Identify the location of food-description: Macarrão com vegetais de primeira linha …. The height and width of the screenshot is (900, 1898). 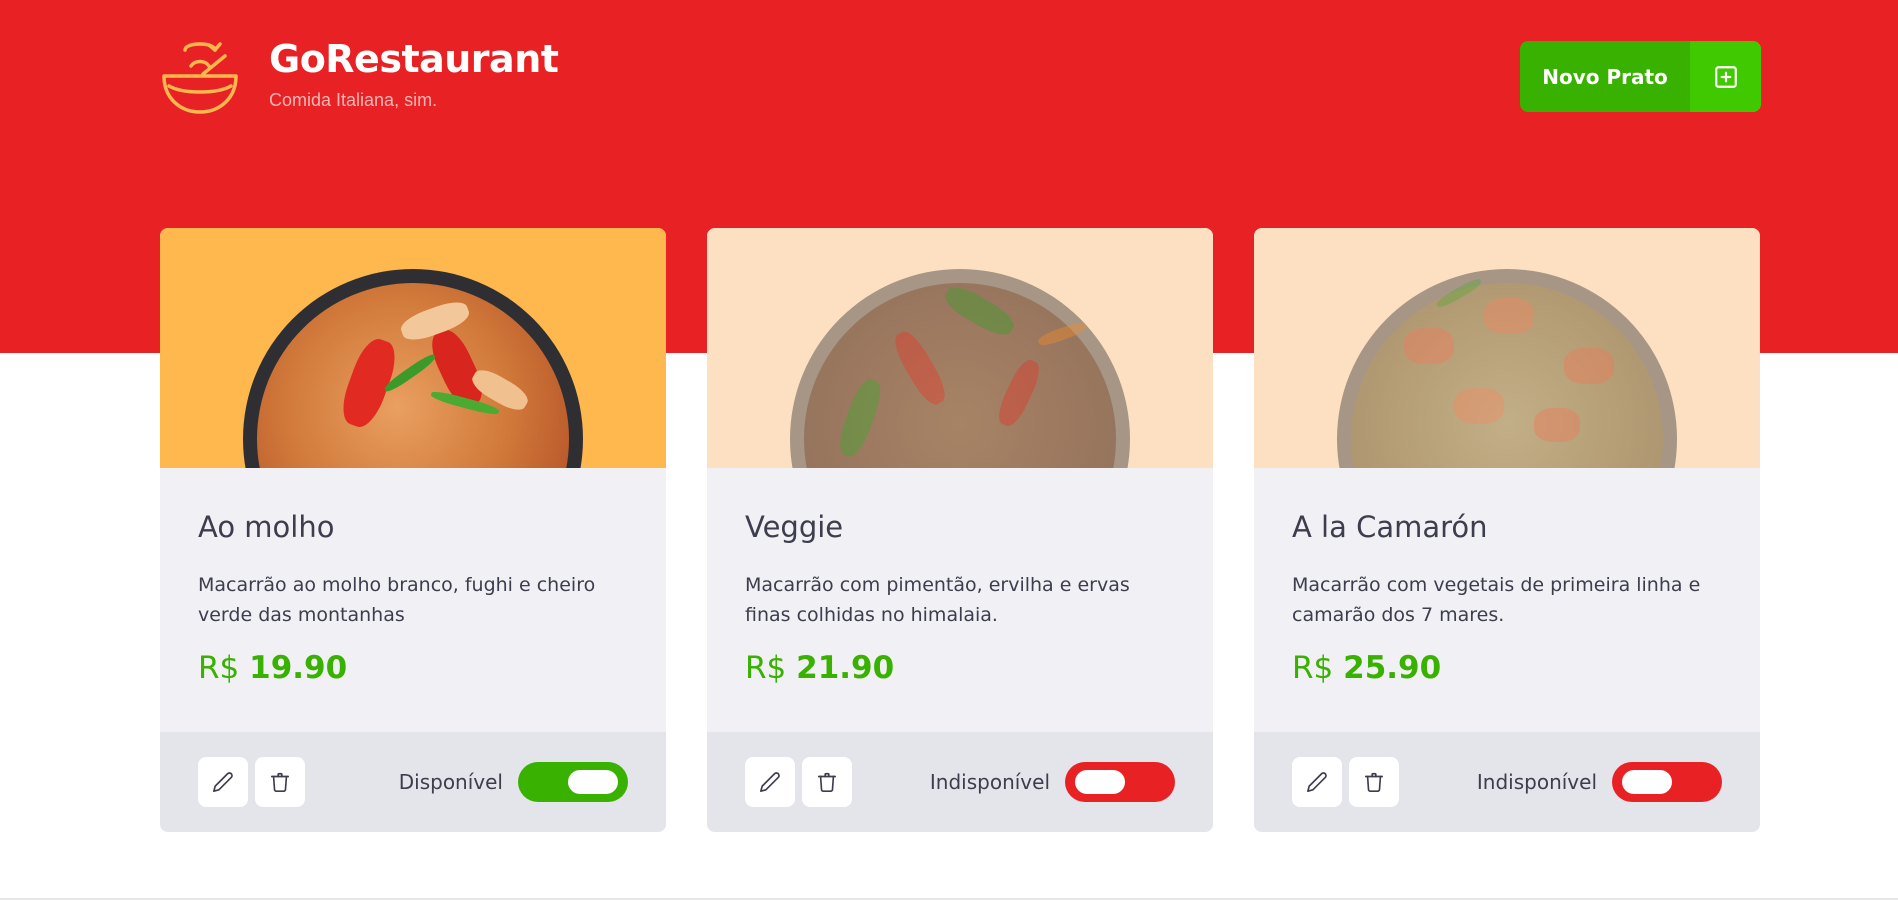
(1496, 600).